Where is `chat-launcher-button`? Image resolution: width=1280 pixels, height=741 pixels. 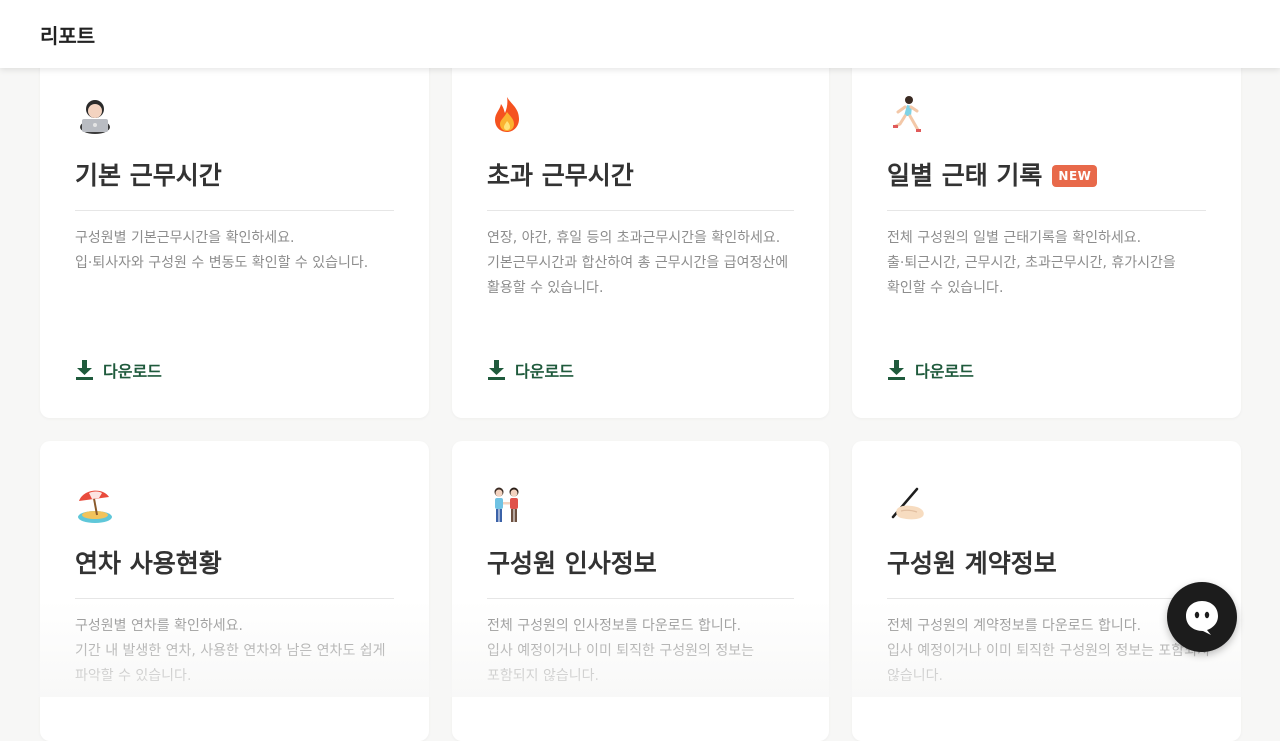
chat-launcher-button is located at coordinates (1202, 617).